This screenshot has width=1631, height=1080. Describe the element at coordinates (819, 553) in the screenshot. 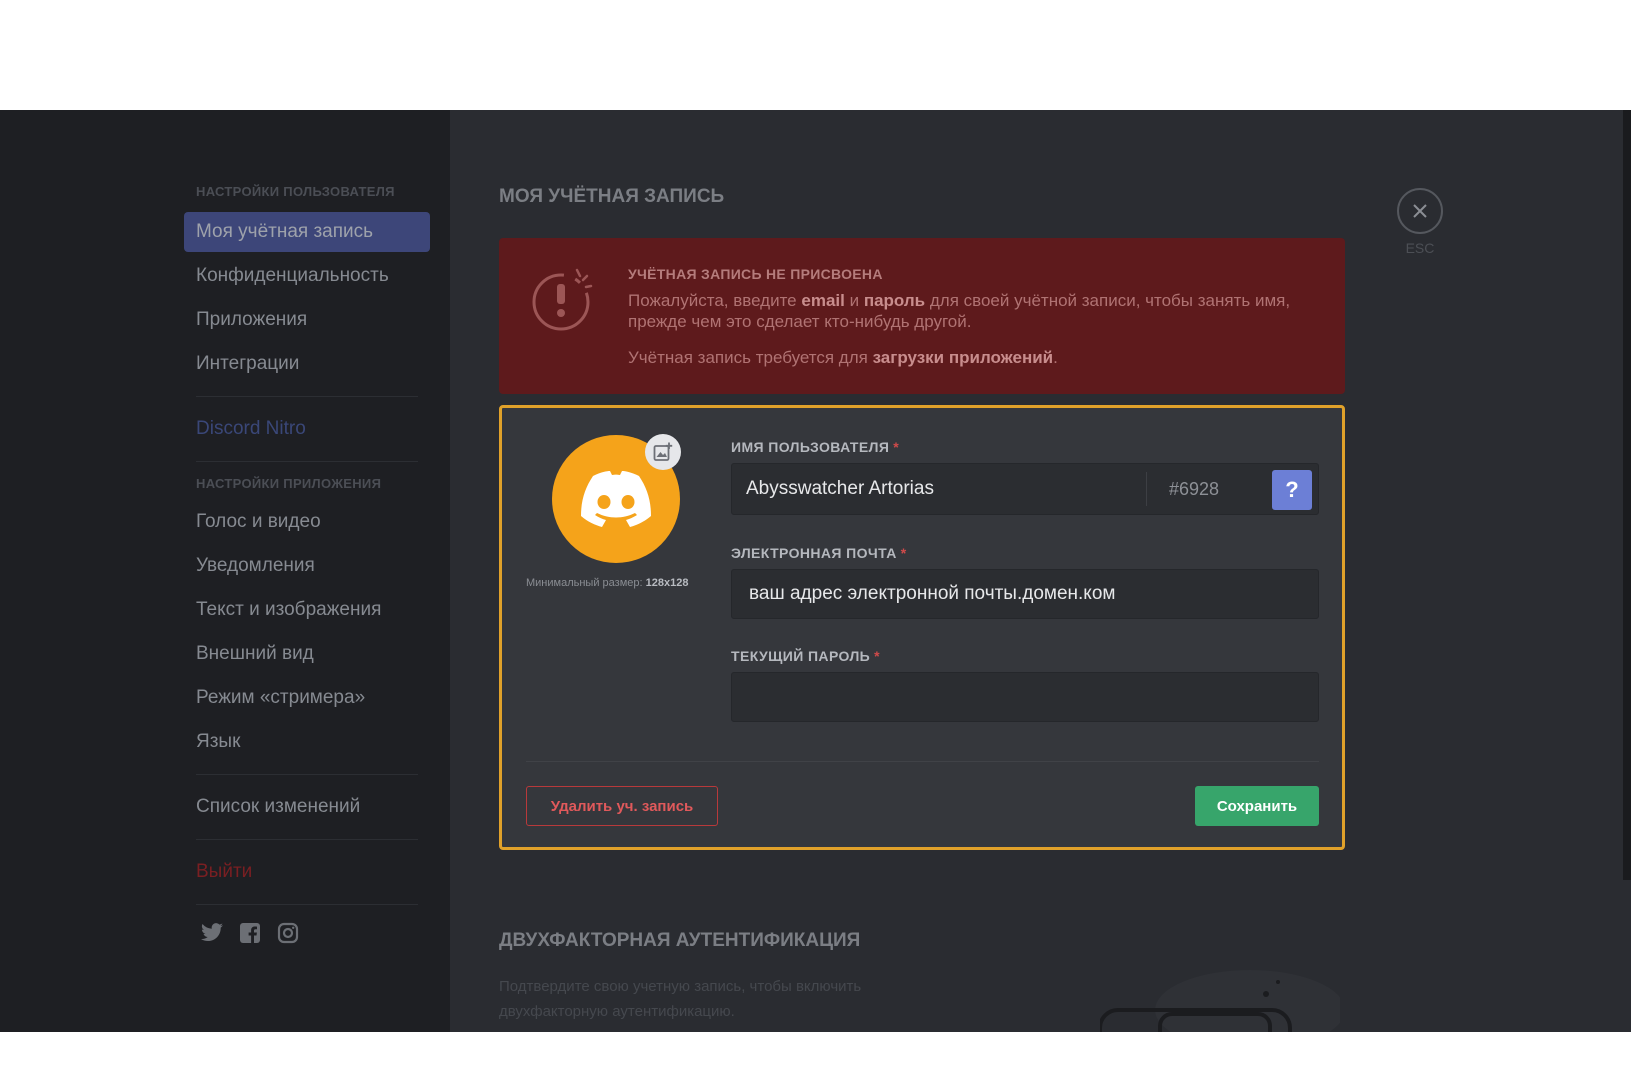

I see `email-label: ЭЛЕКТРОННАЯ ПОЧТА *` at that location.